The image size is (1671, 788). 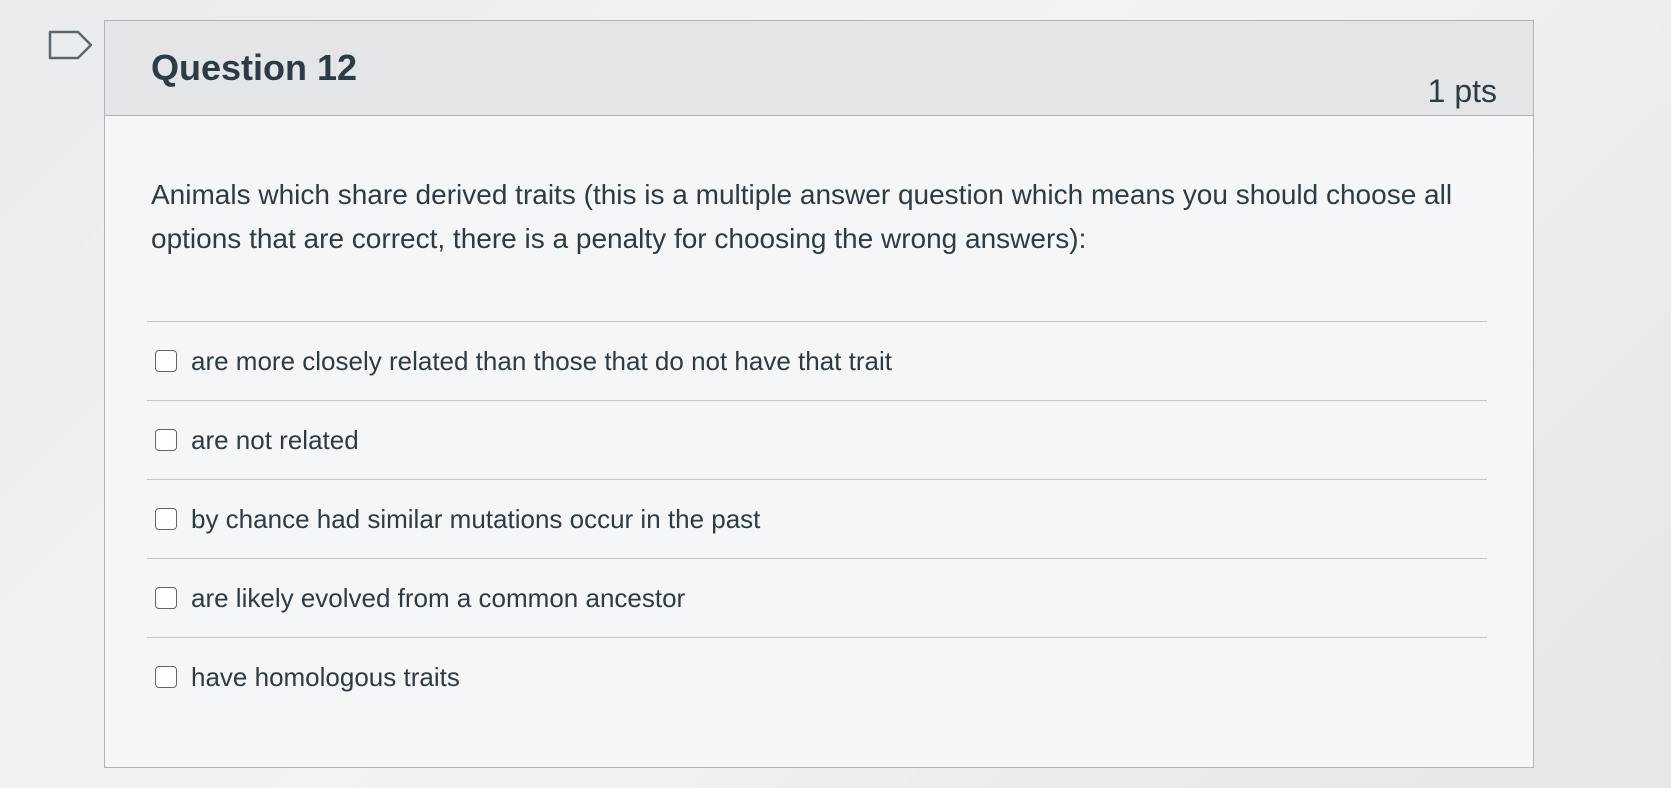 What do you see at coordinates (819, 68) in the screenshot?
I see `question-header: Question 12 1 pts` at bounding box center [819, 68].